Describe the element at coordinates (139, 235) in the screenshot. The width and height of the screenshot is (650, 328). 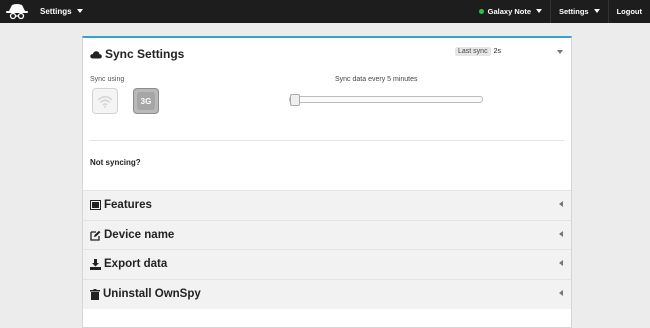
I see `section-device-name-title: Device name` at that location.